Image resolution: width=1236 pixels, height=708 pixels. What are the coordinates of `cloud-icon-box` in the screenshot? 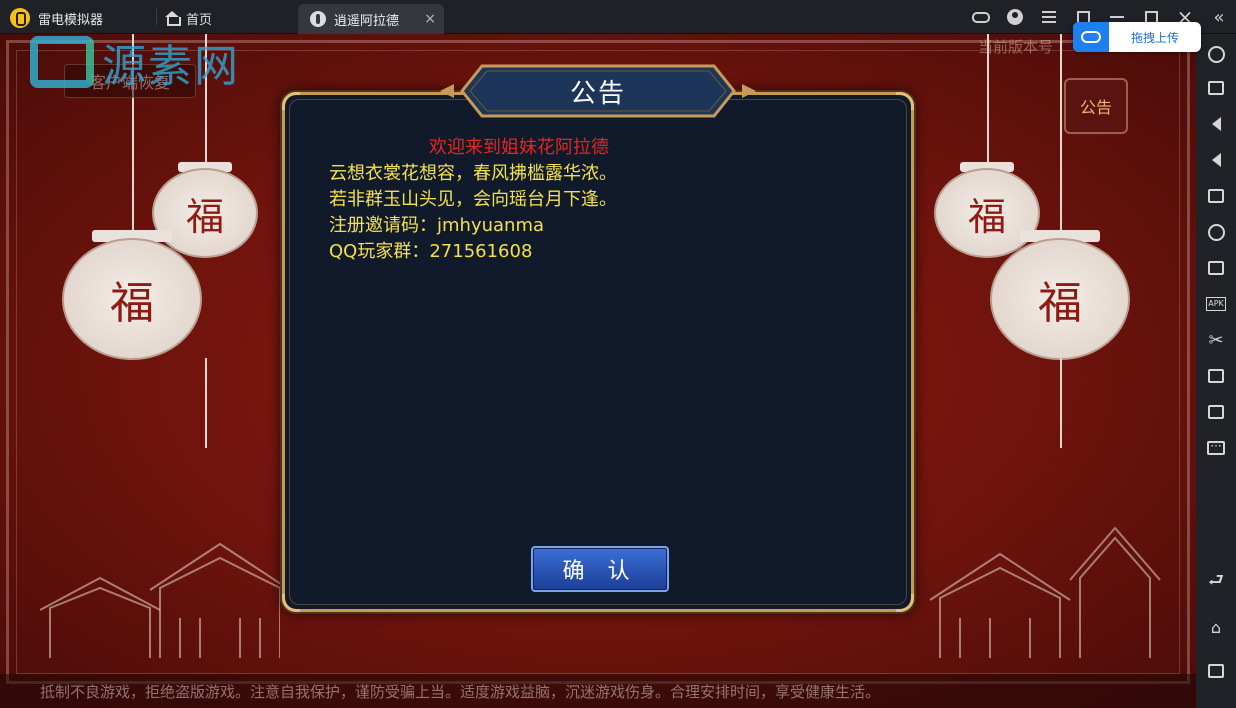 It's located at (1091, 37).